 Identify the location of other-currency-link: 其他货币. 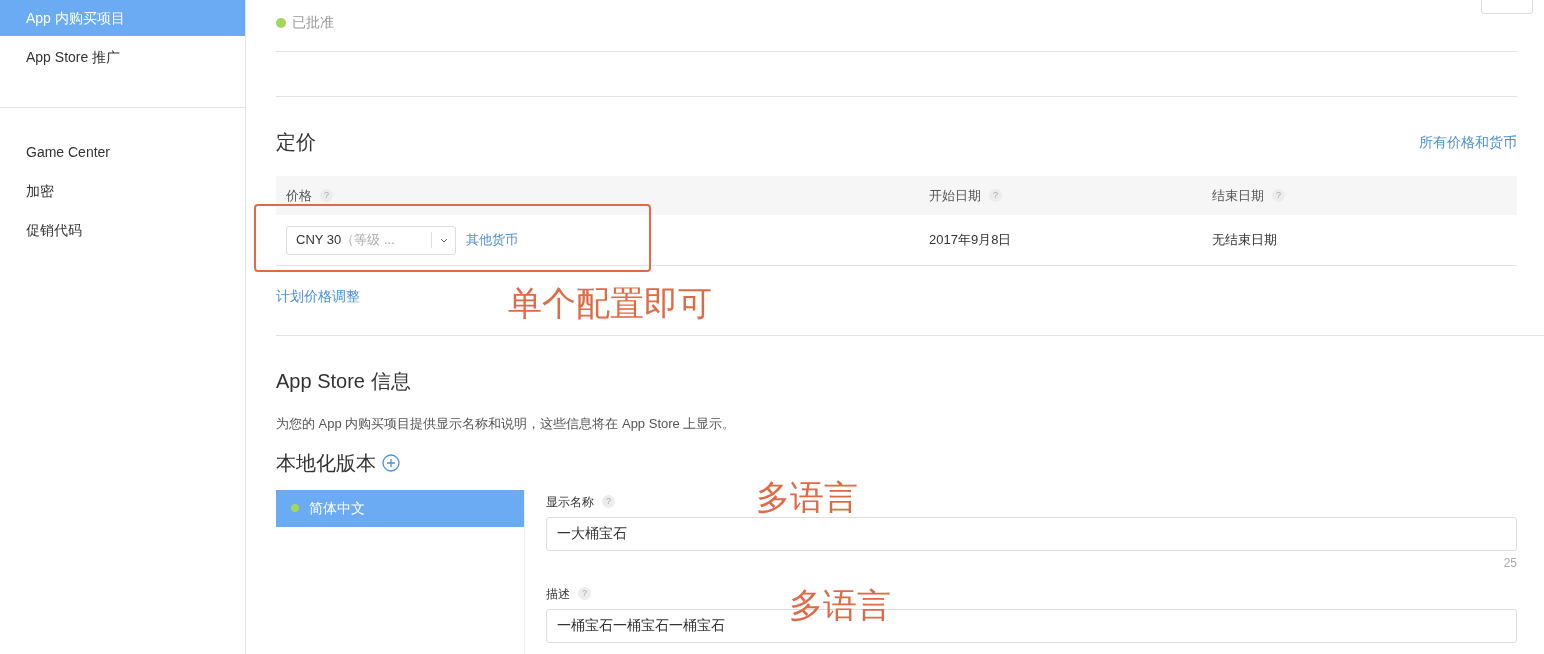
(492, 240).